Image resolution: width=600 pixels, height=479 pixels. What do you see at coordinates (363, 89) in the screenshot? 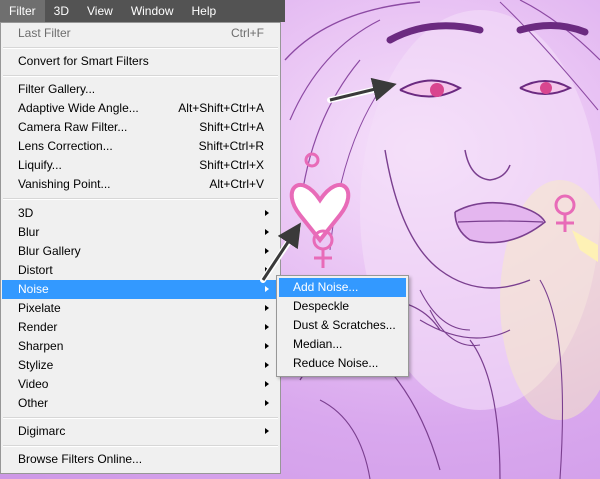
I see `arrow-to-eye-icon` at bounding box center [363, 89].